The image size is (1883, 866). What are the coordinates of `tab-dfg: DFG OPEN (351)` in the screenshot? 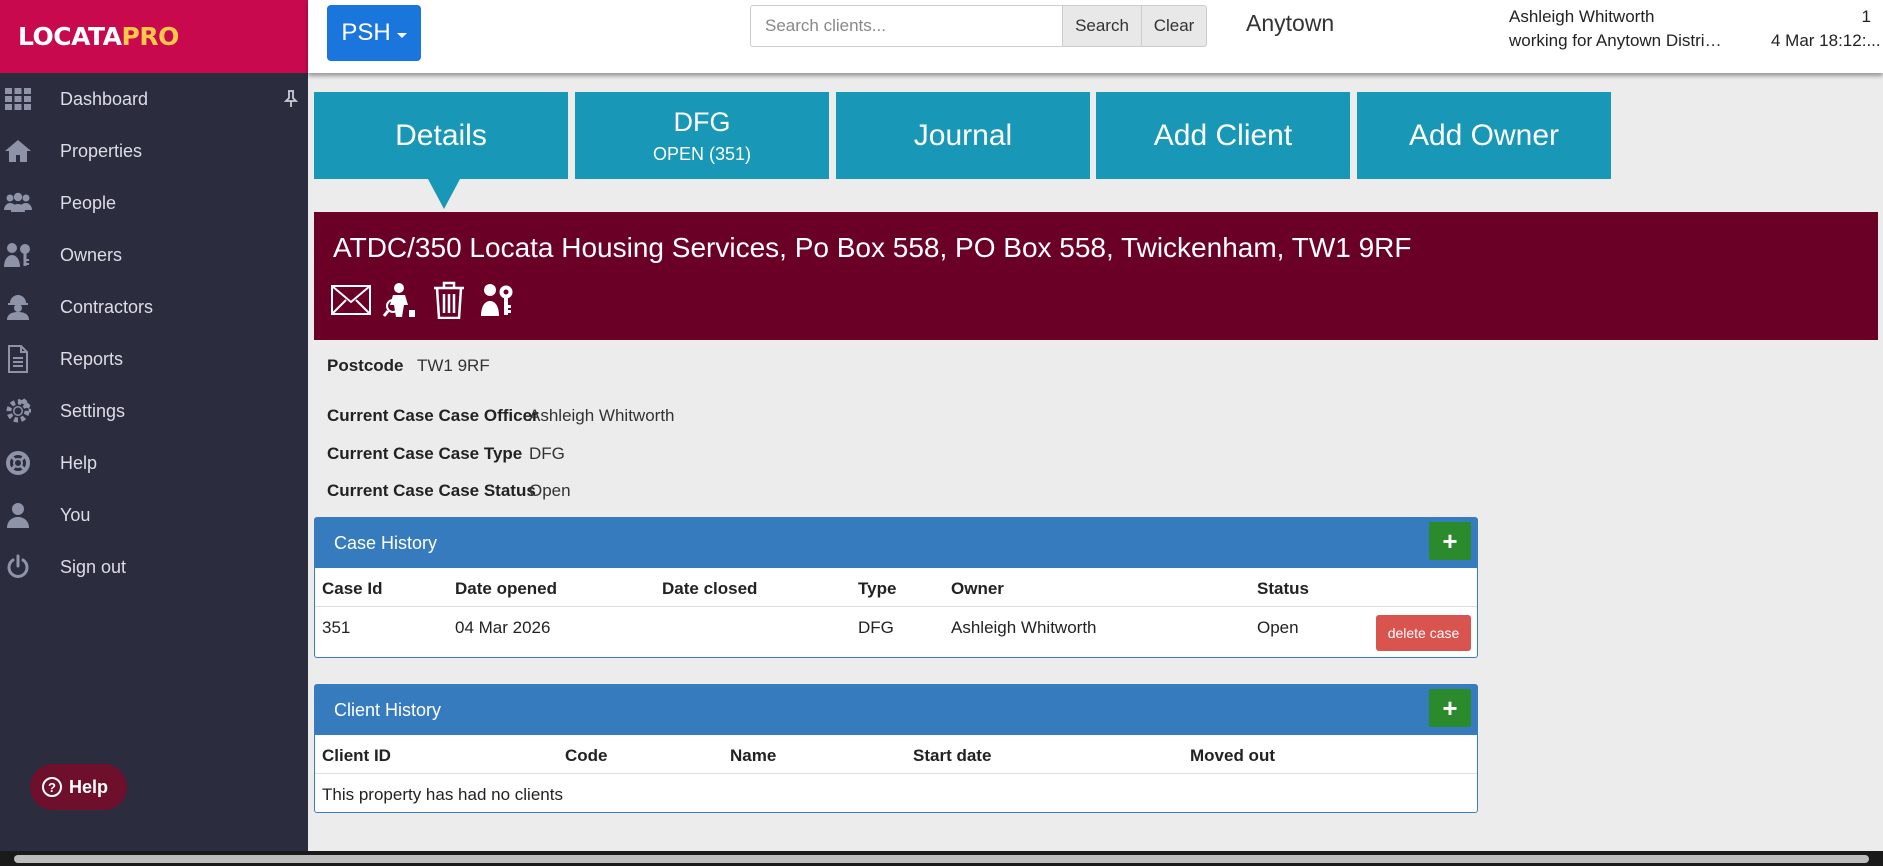 It's located at (702, 135).